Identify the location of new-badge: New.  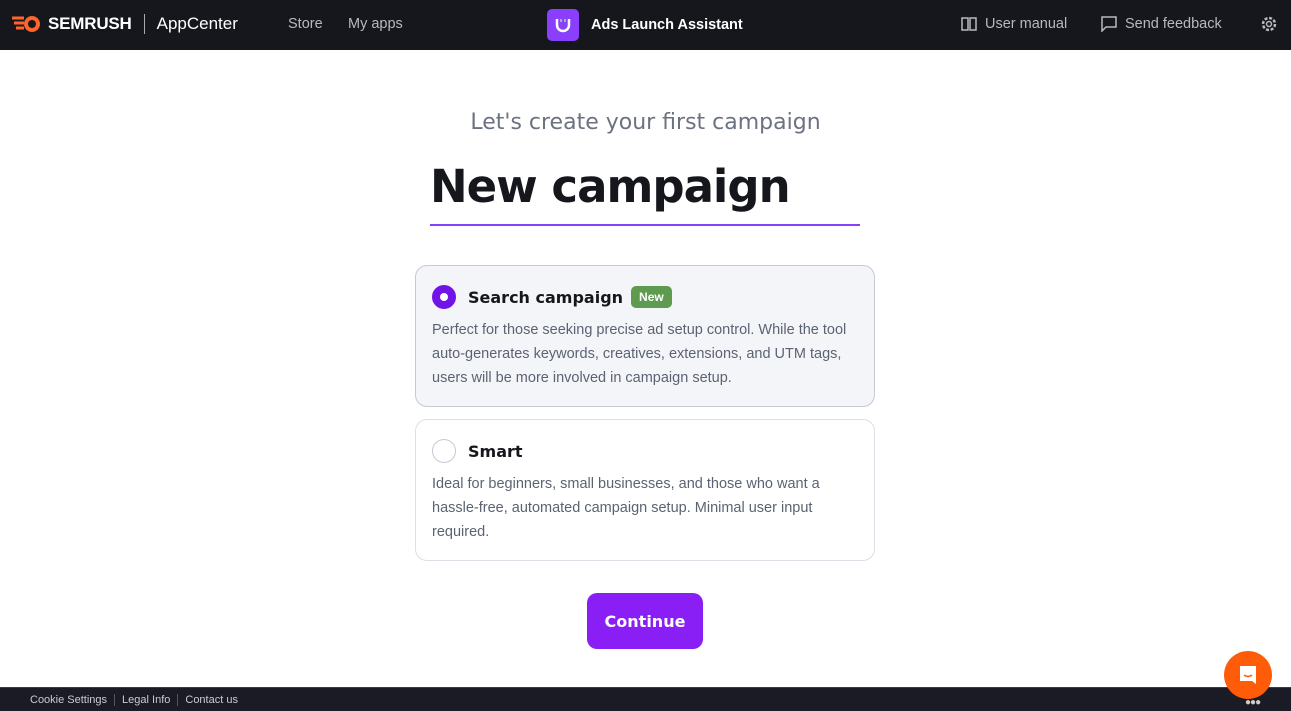
(651, 297).